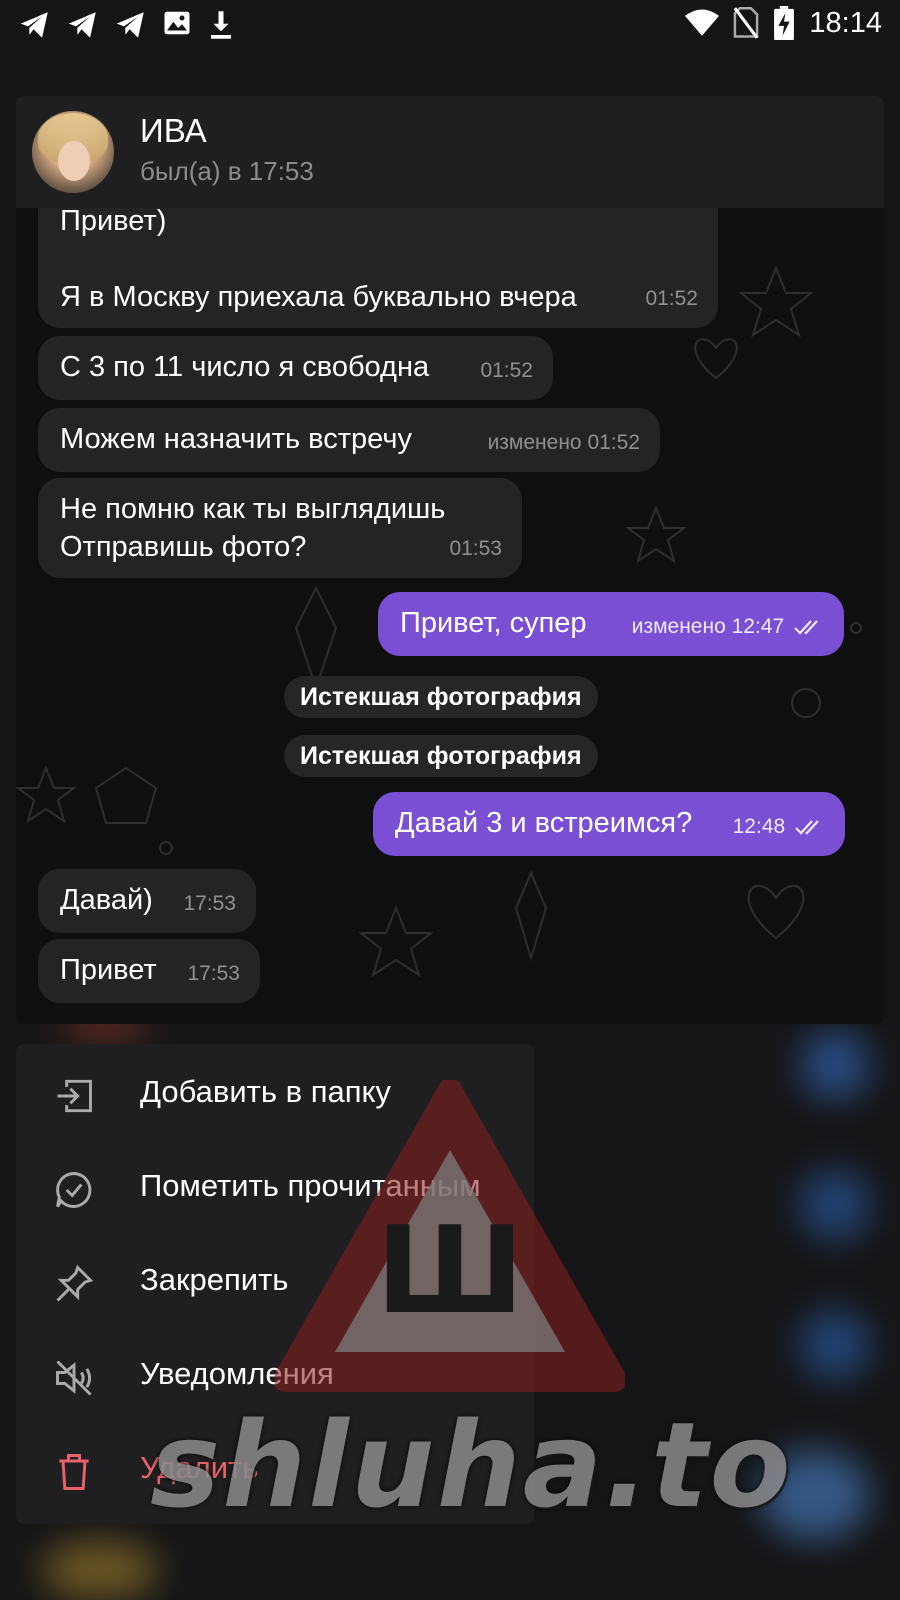 This screenshot has height=1600, width=900. I want to click on message-time: изменено 01:52, so click(563, 442).